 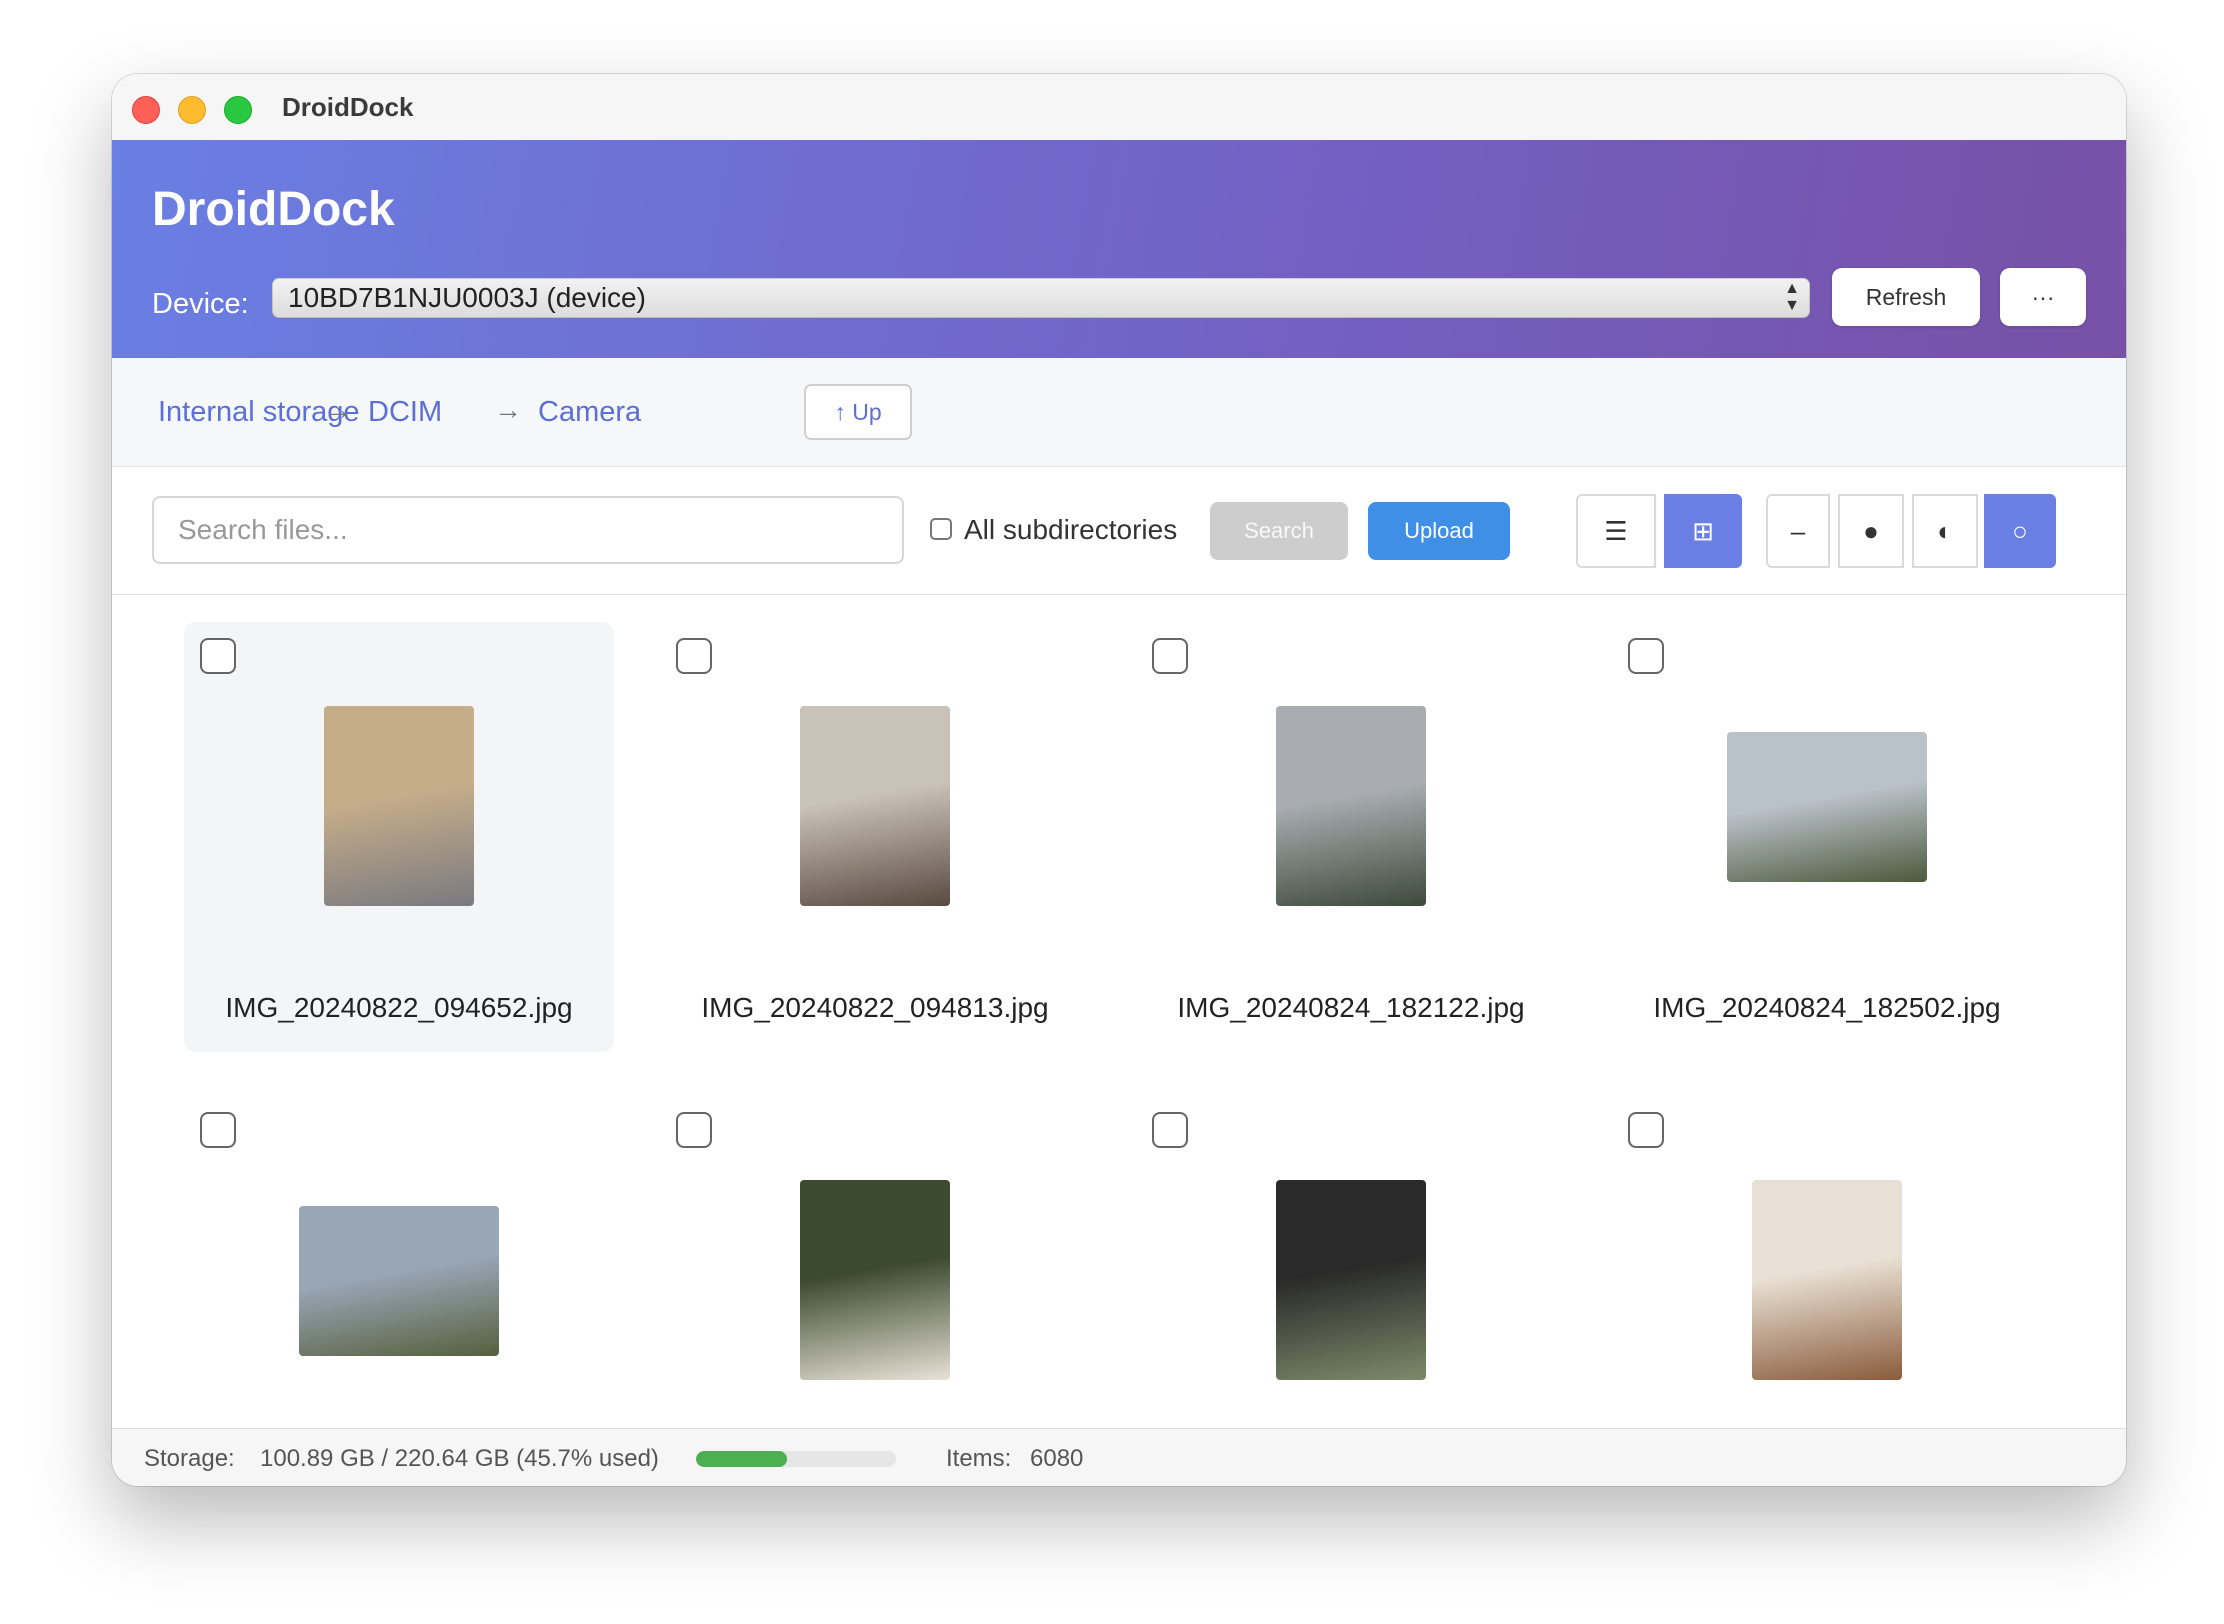 What do you see at coordinates (1906, 297) in the screenshot?
I see `refresh-button: Refresh` at bounding box center [1906, 297].